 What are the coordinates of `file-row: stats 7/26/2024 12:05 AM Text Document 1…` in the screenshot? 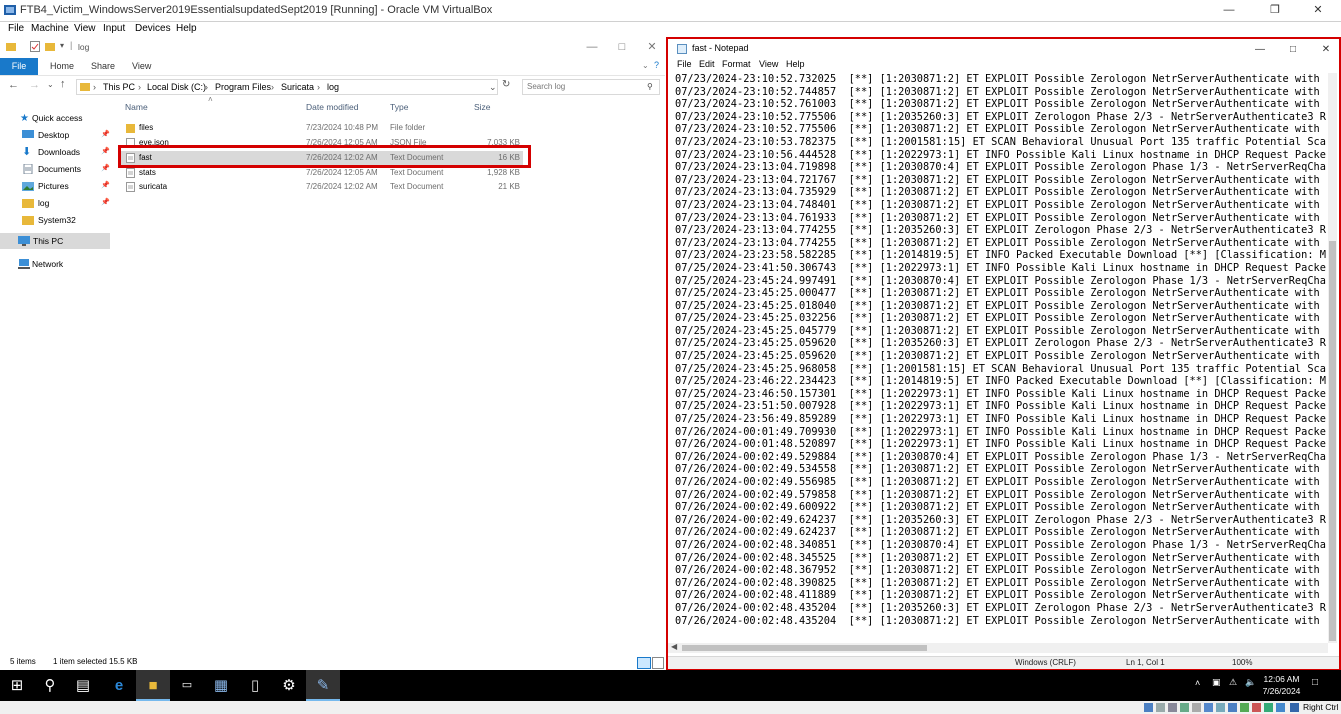 It's located at (320, 173).